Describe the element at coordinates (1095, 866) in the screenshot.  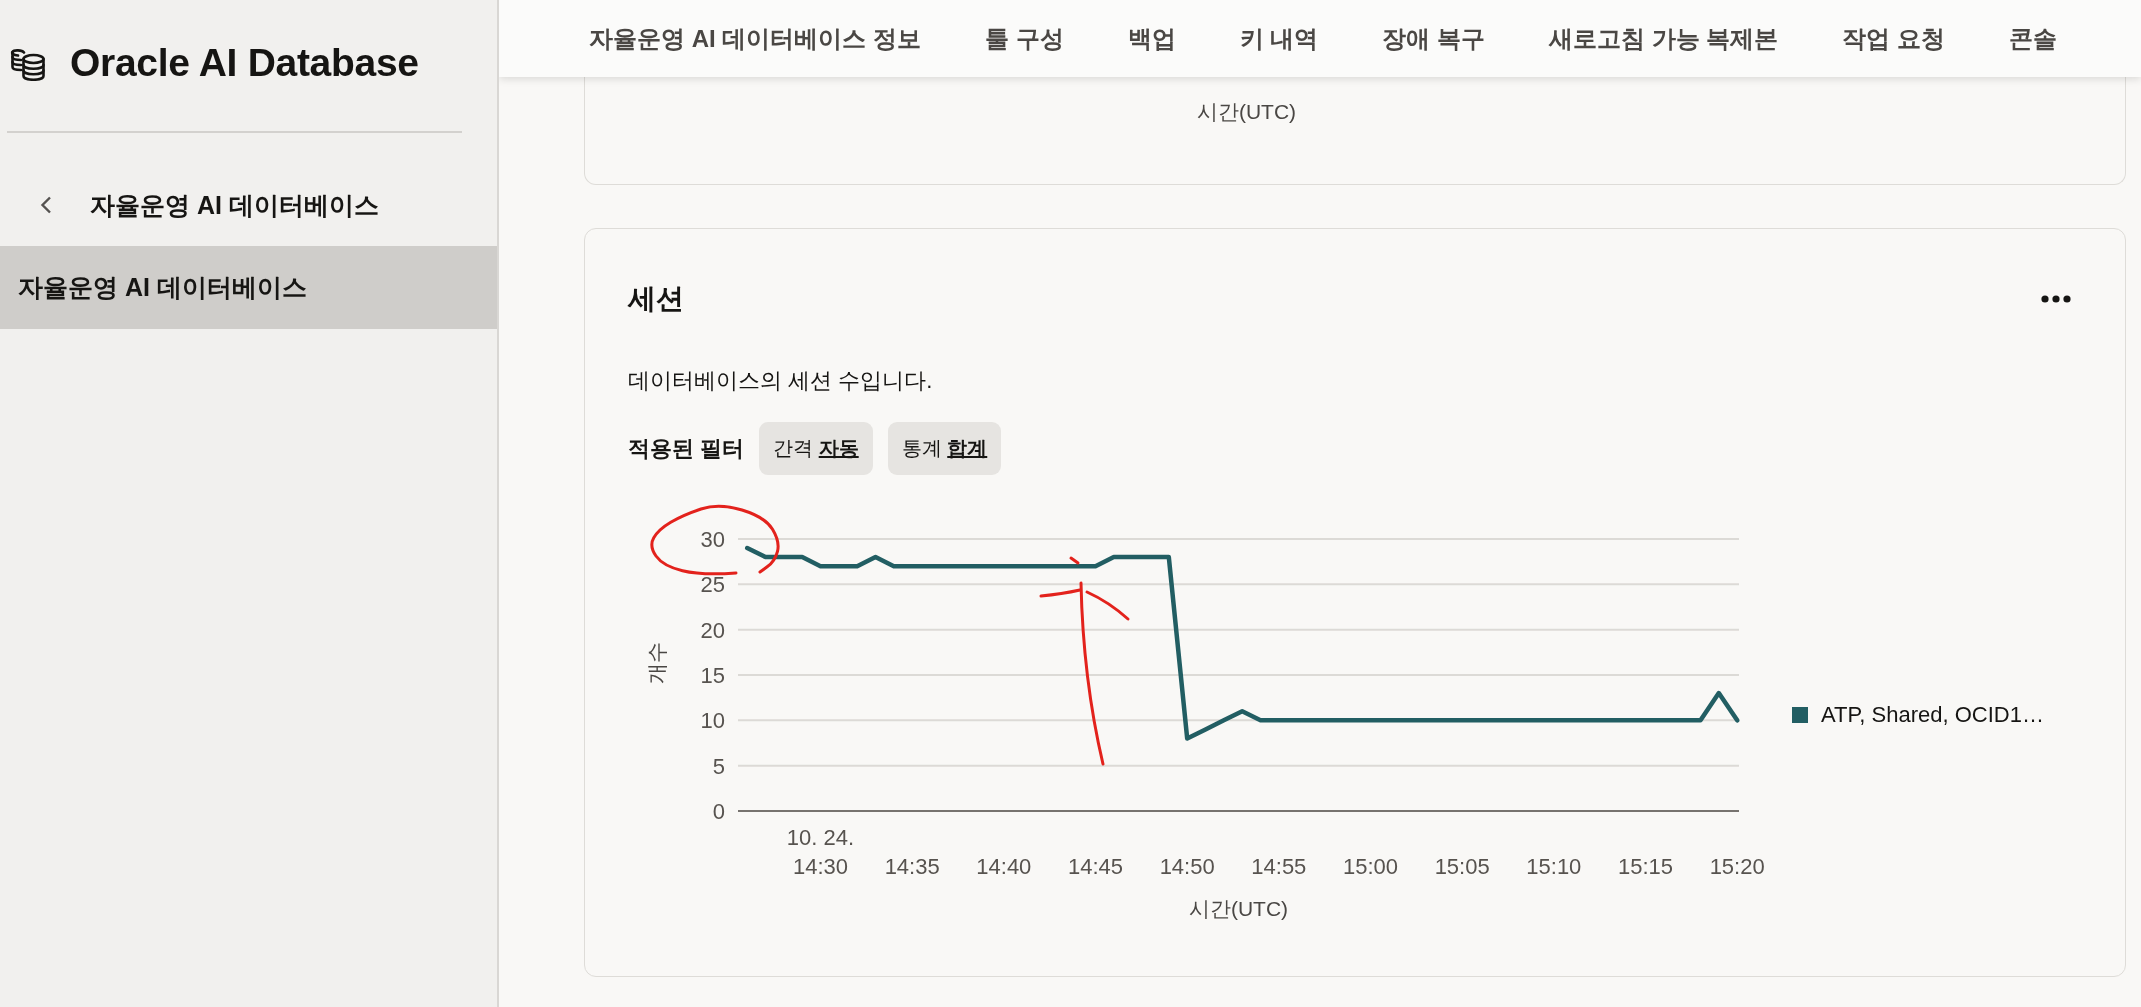
I see `x-tick-label: 14:45` at that location.